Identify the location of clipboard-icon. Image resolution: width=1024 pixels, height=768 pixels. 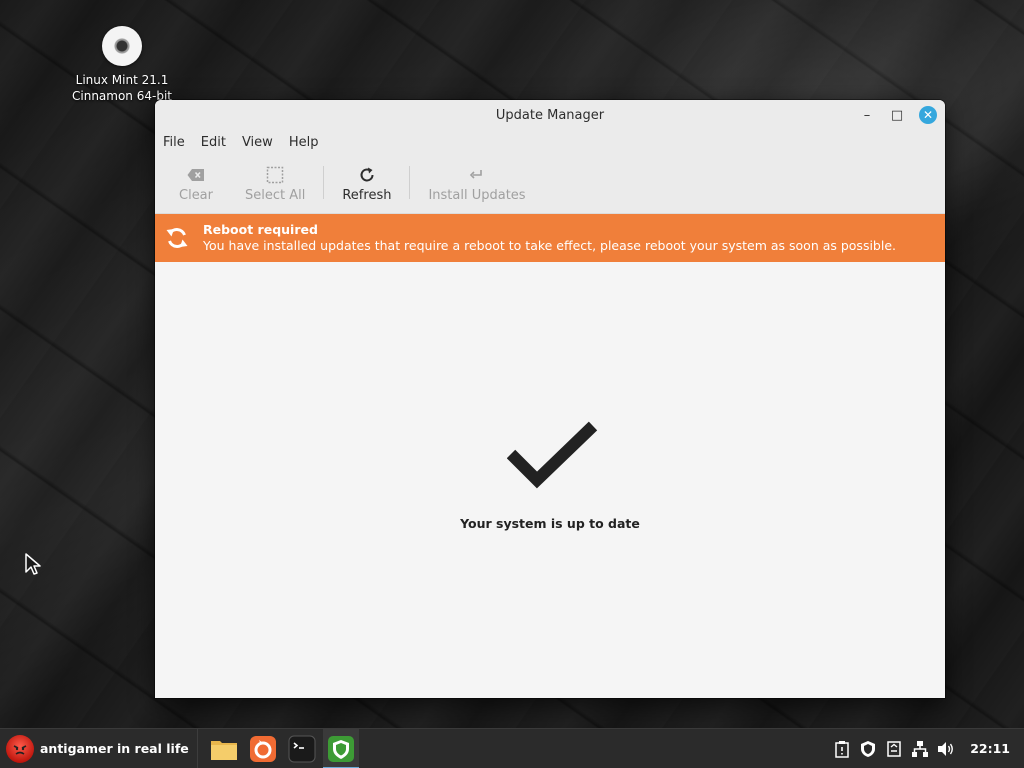
(842, 749).